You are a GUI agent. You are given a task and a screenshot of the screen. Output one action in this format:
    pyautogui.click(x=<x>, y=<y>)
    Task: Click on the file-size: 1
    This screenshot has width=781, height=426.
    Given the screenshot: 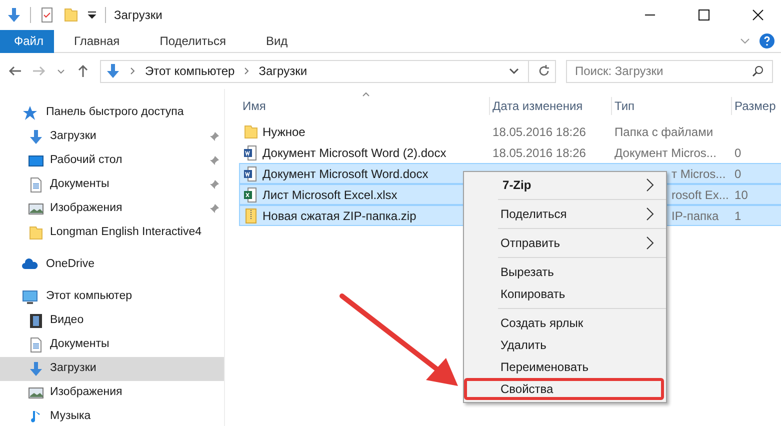 What is the action you would take?
    pyautogui.click(x=738, y=215)
    